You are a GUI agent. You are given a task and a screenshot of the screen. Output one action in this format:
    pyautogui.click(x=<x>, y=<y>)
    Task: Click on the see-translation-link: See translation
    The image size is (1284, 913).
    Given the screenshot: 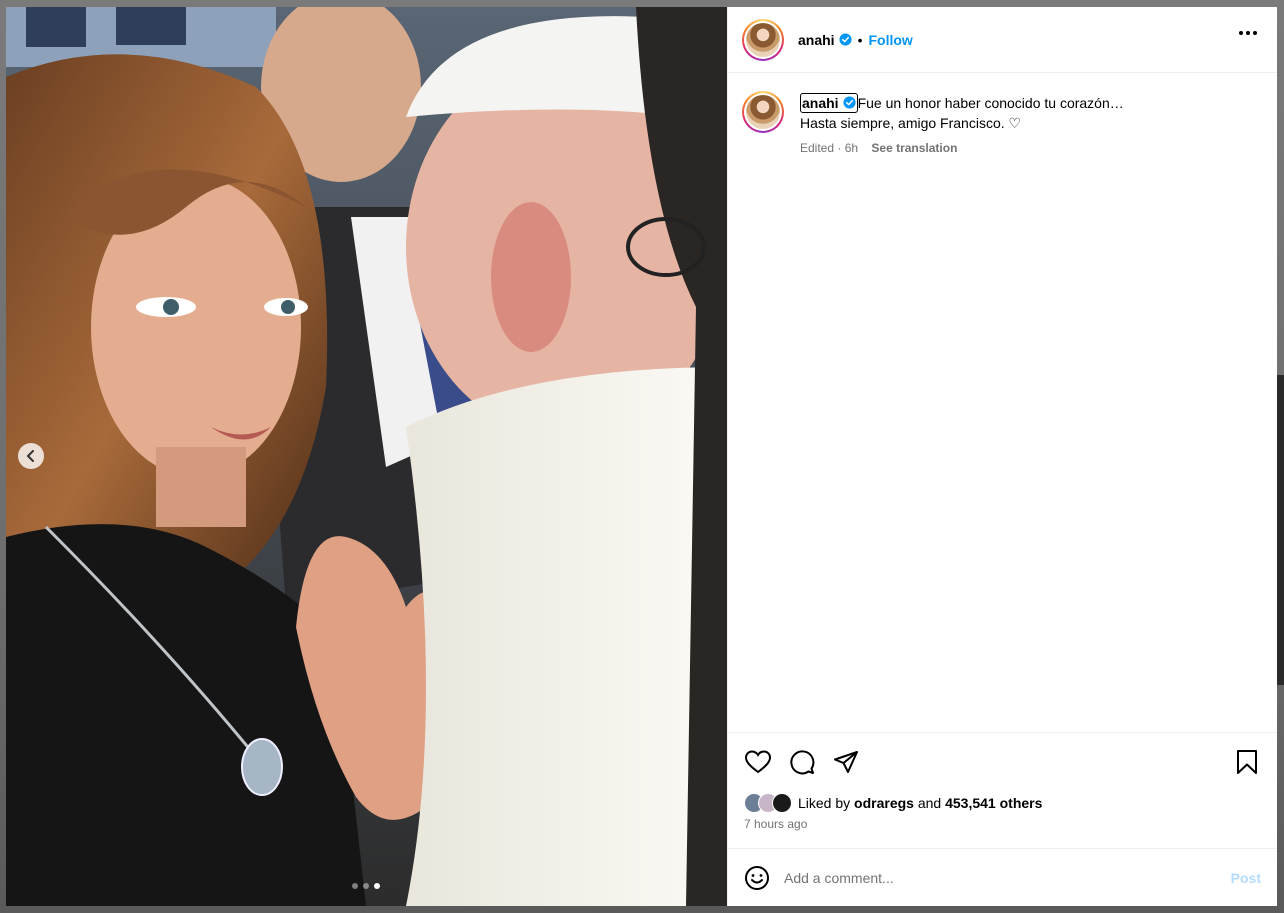 What is the action you would take?
    pyautogui.click(x=914, y=148)
    